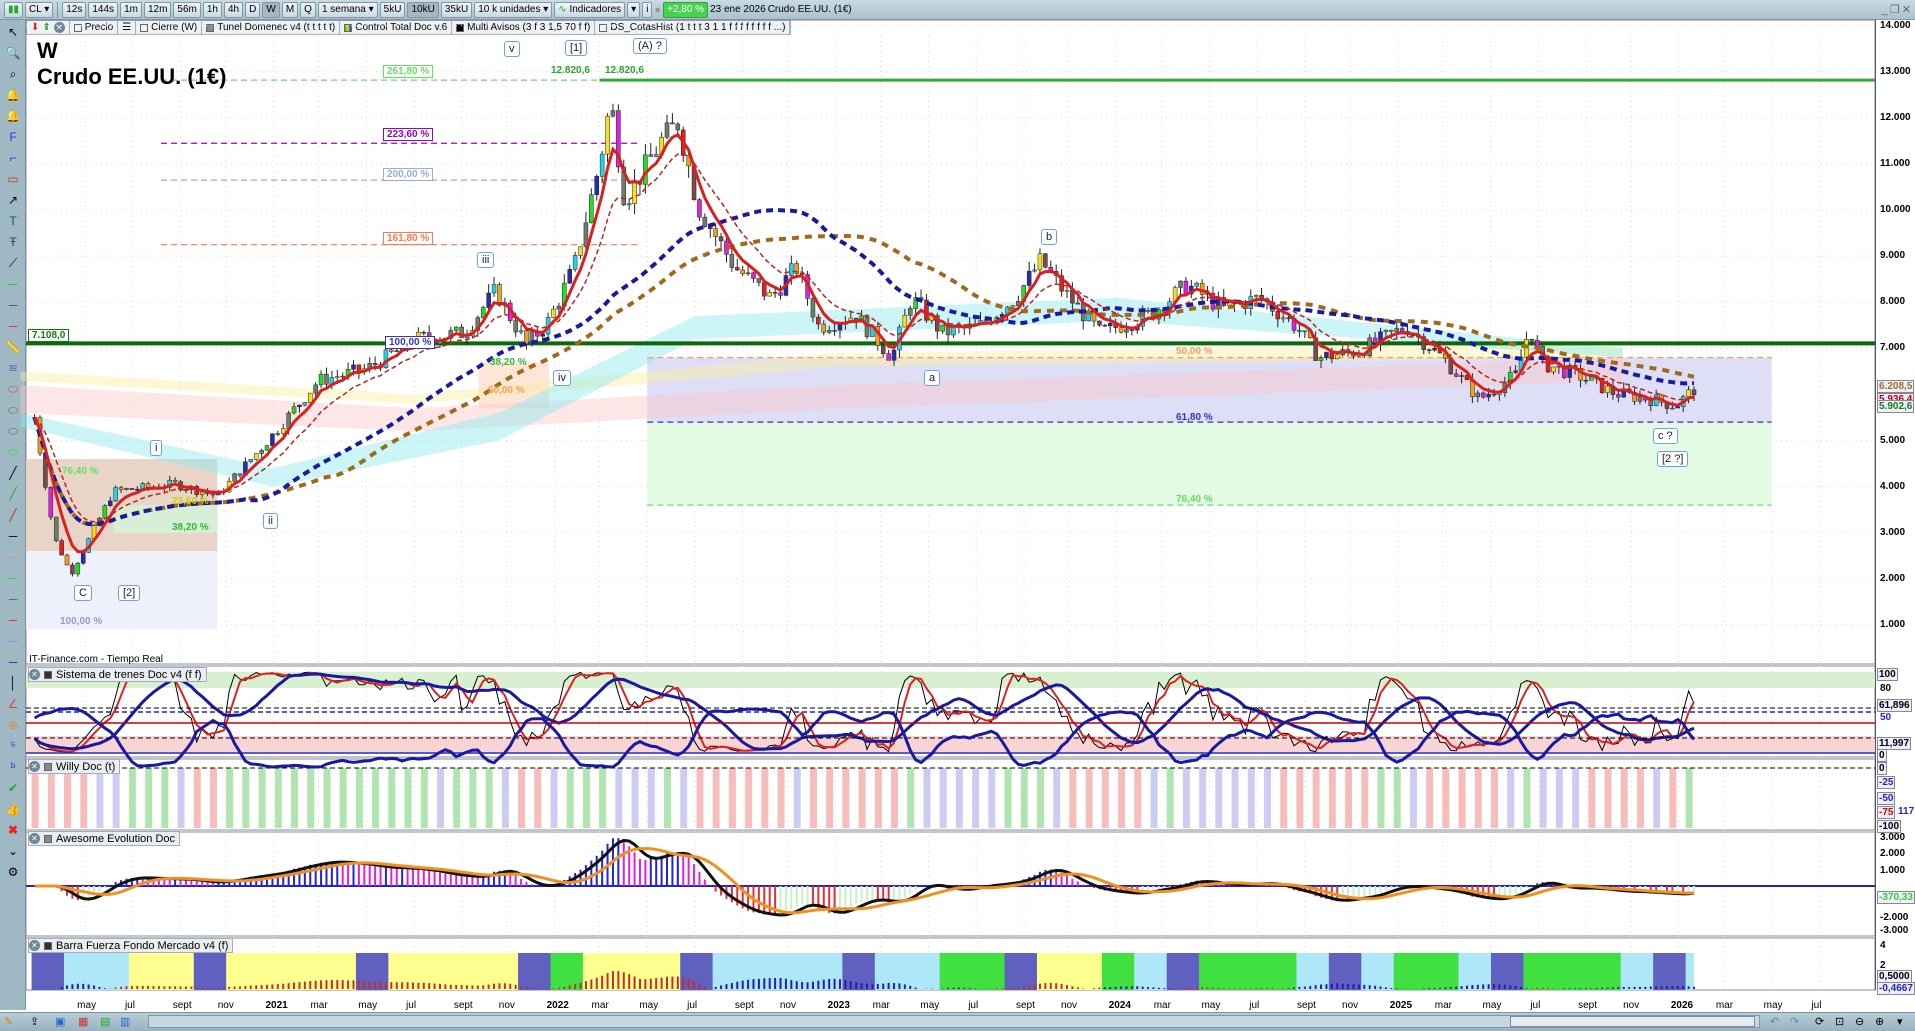 This screenshot has height=1031, width=1915. I want to click on price-tick: 14.000, so click(1895, 25).